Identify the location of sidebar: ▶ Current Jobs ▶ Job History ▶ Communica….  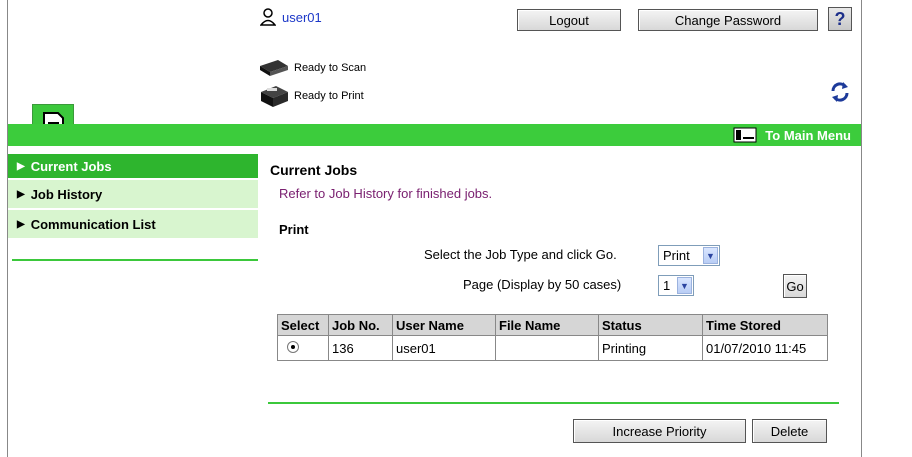
(133, 197).